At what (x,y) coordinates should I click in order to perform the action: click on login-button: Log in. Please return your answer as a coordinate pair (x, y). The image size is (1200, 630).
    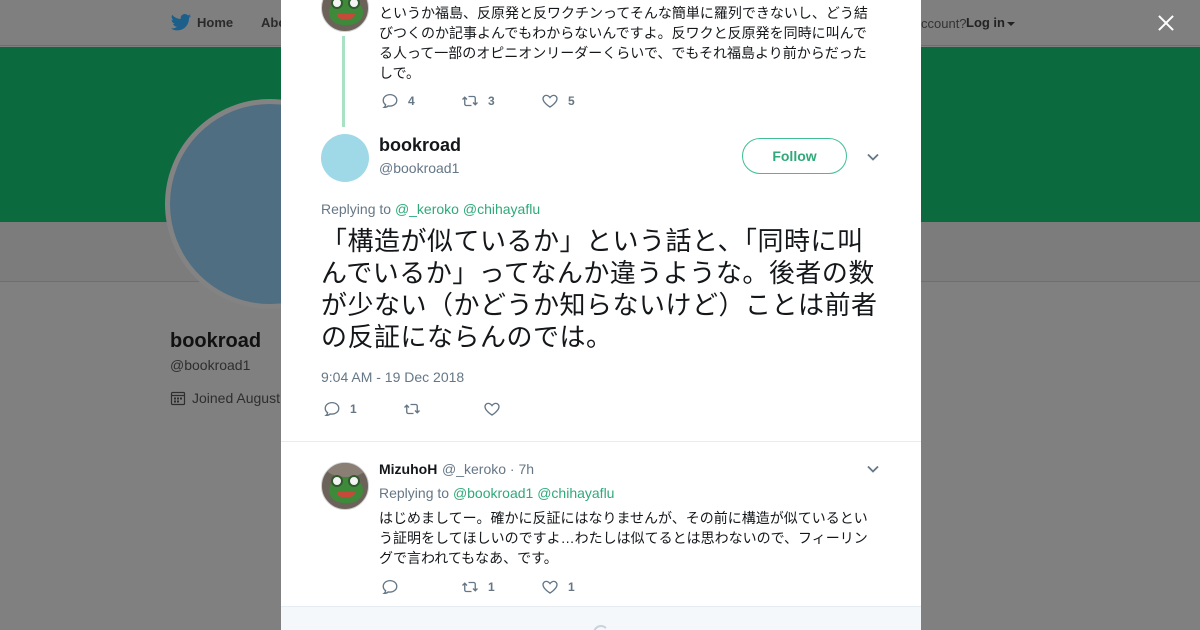
    Looking at the image, I should click on (990, 22).